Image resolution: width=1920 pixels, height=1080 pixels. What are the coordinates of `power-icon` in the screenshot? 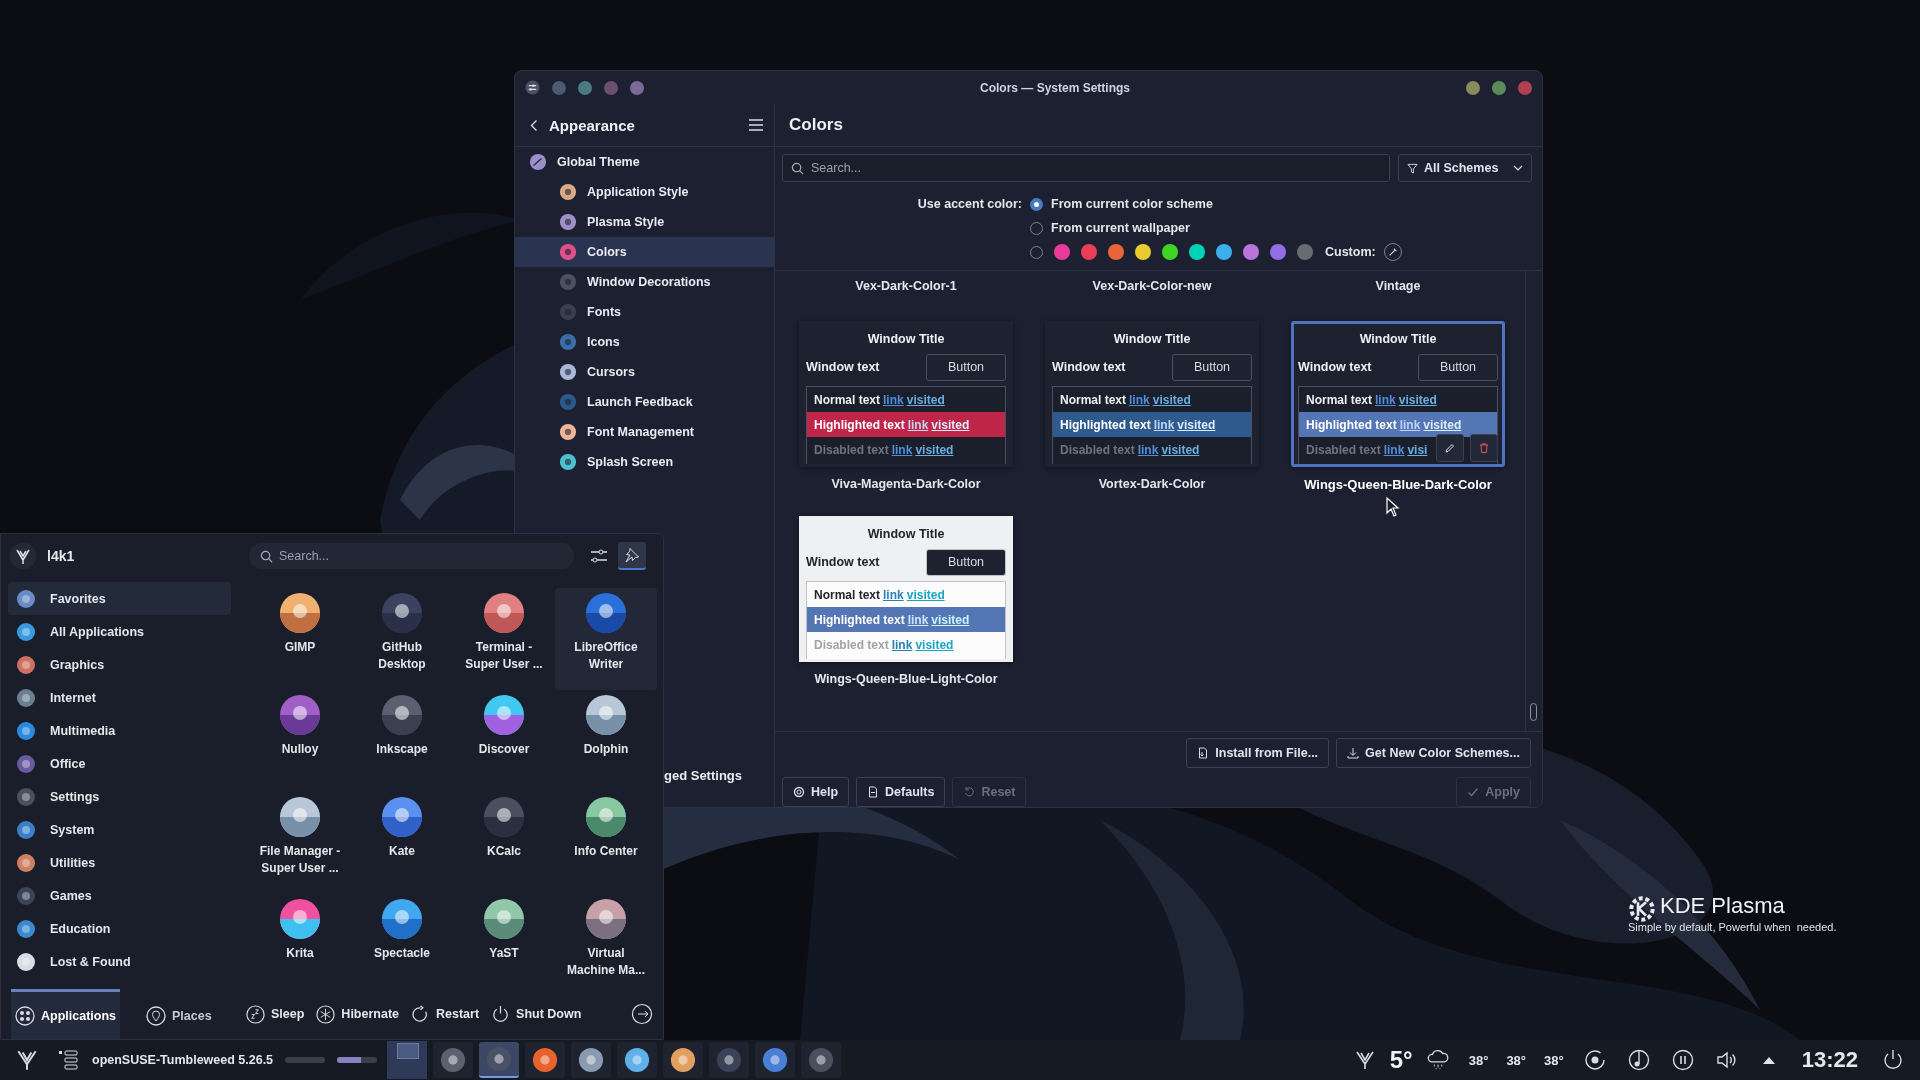 It's located at (1893, 1060).